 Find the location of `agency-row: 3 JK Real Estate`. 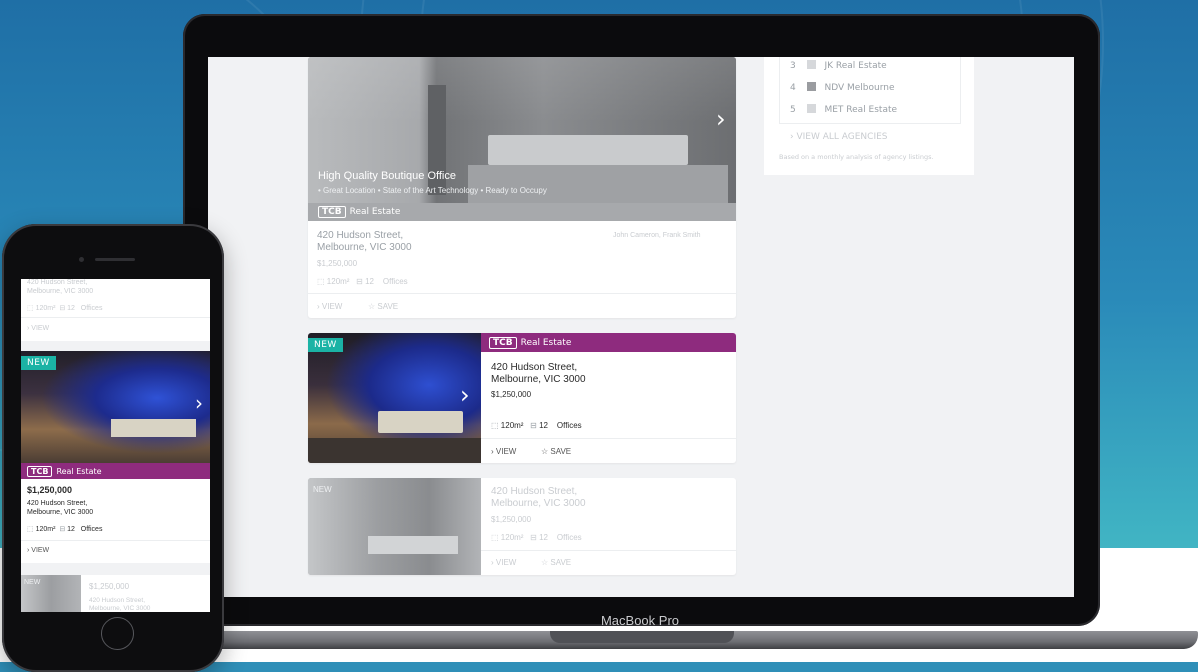

agency-row: 3 JK Real Estate is located at coordinates (838, 65).